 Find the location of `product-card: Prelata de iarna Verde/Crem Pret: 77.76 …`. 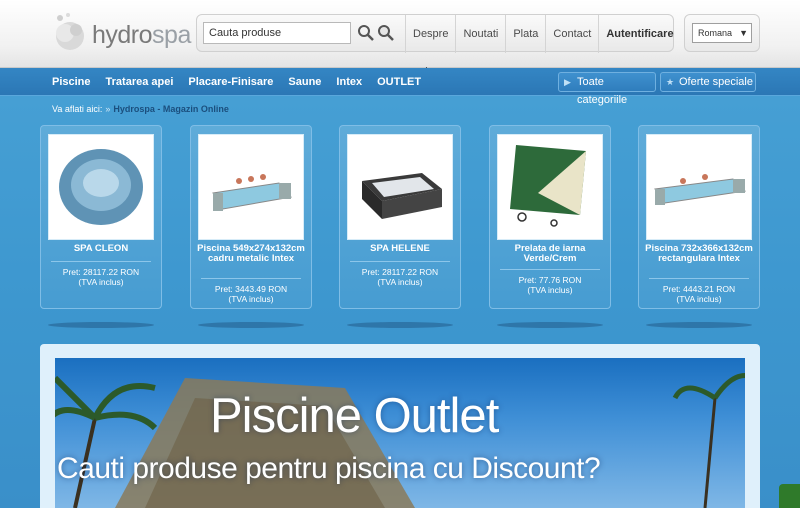

product-card: Prelata de iarna Verde/Crem Pret: 77.76 … is located at coordinates (550, 217).